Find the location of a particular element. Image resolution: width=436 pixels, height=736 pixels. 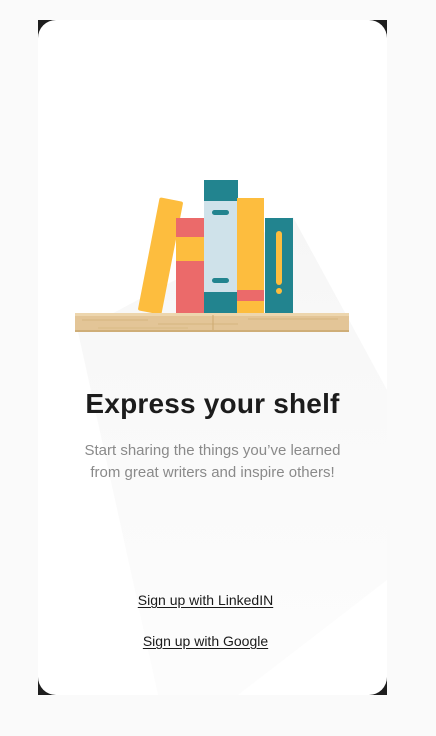

book-teal is located at coordinates (279, 265).